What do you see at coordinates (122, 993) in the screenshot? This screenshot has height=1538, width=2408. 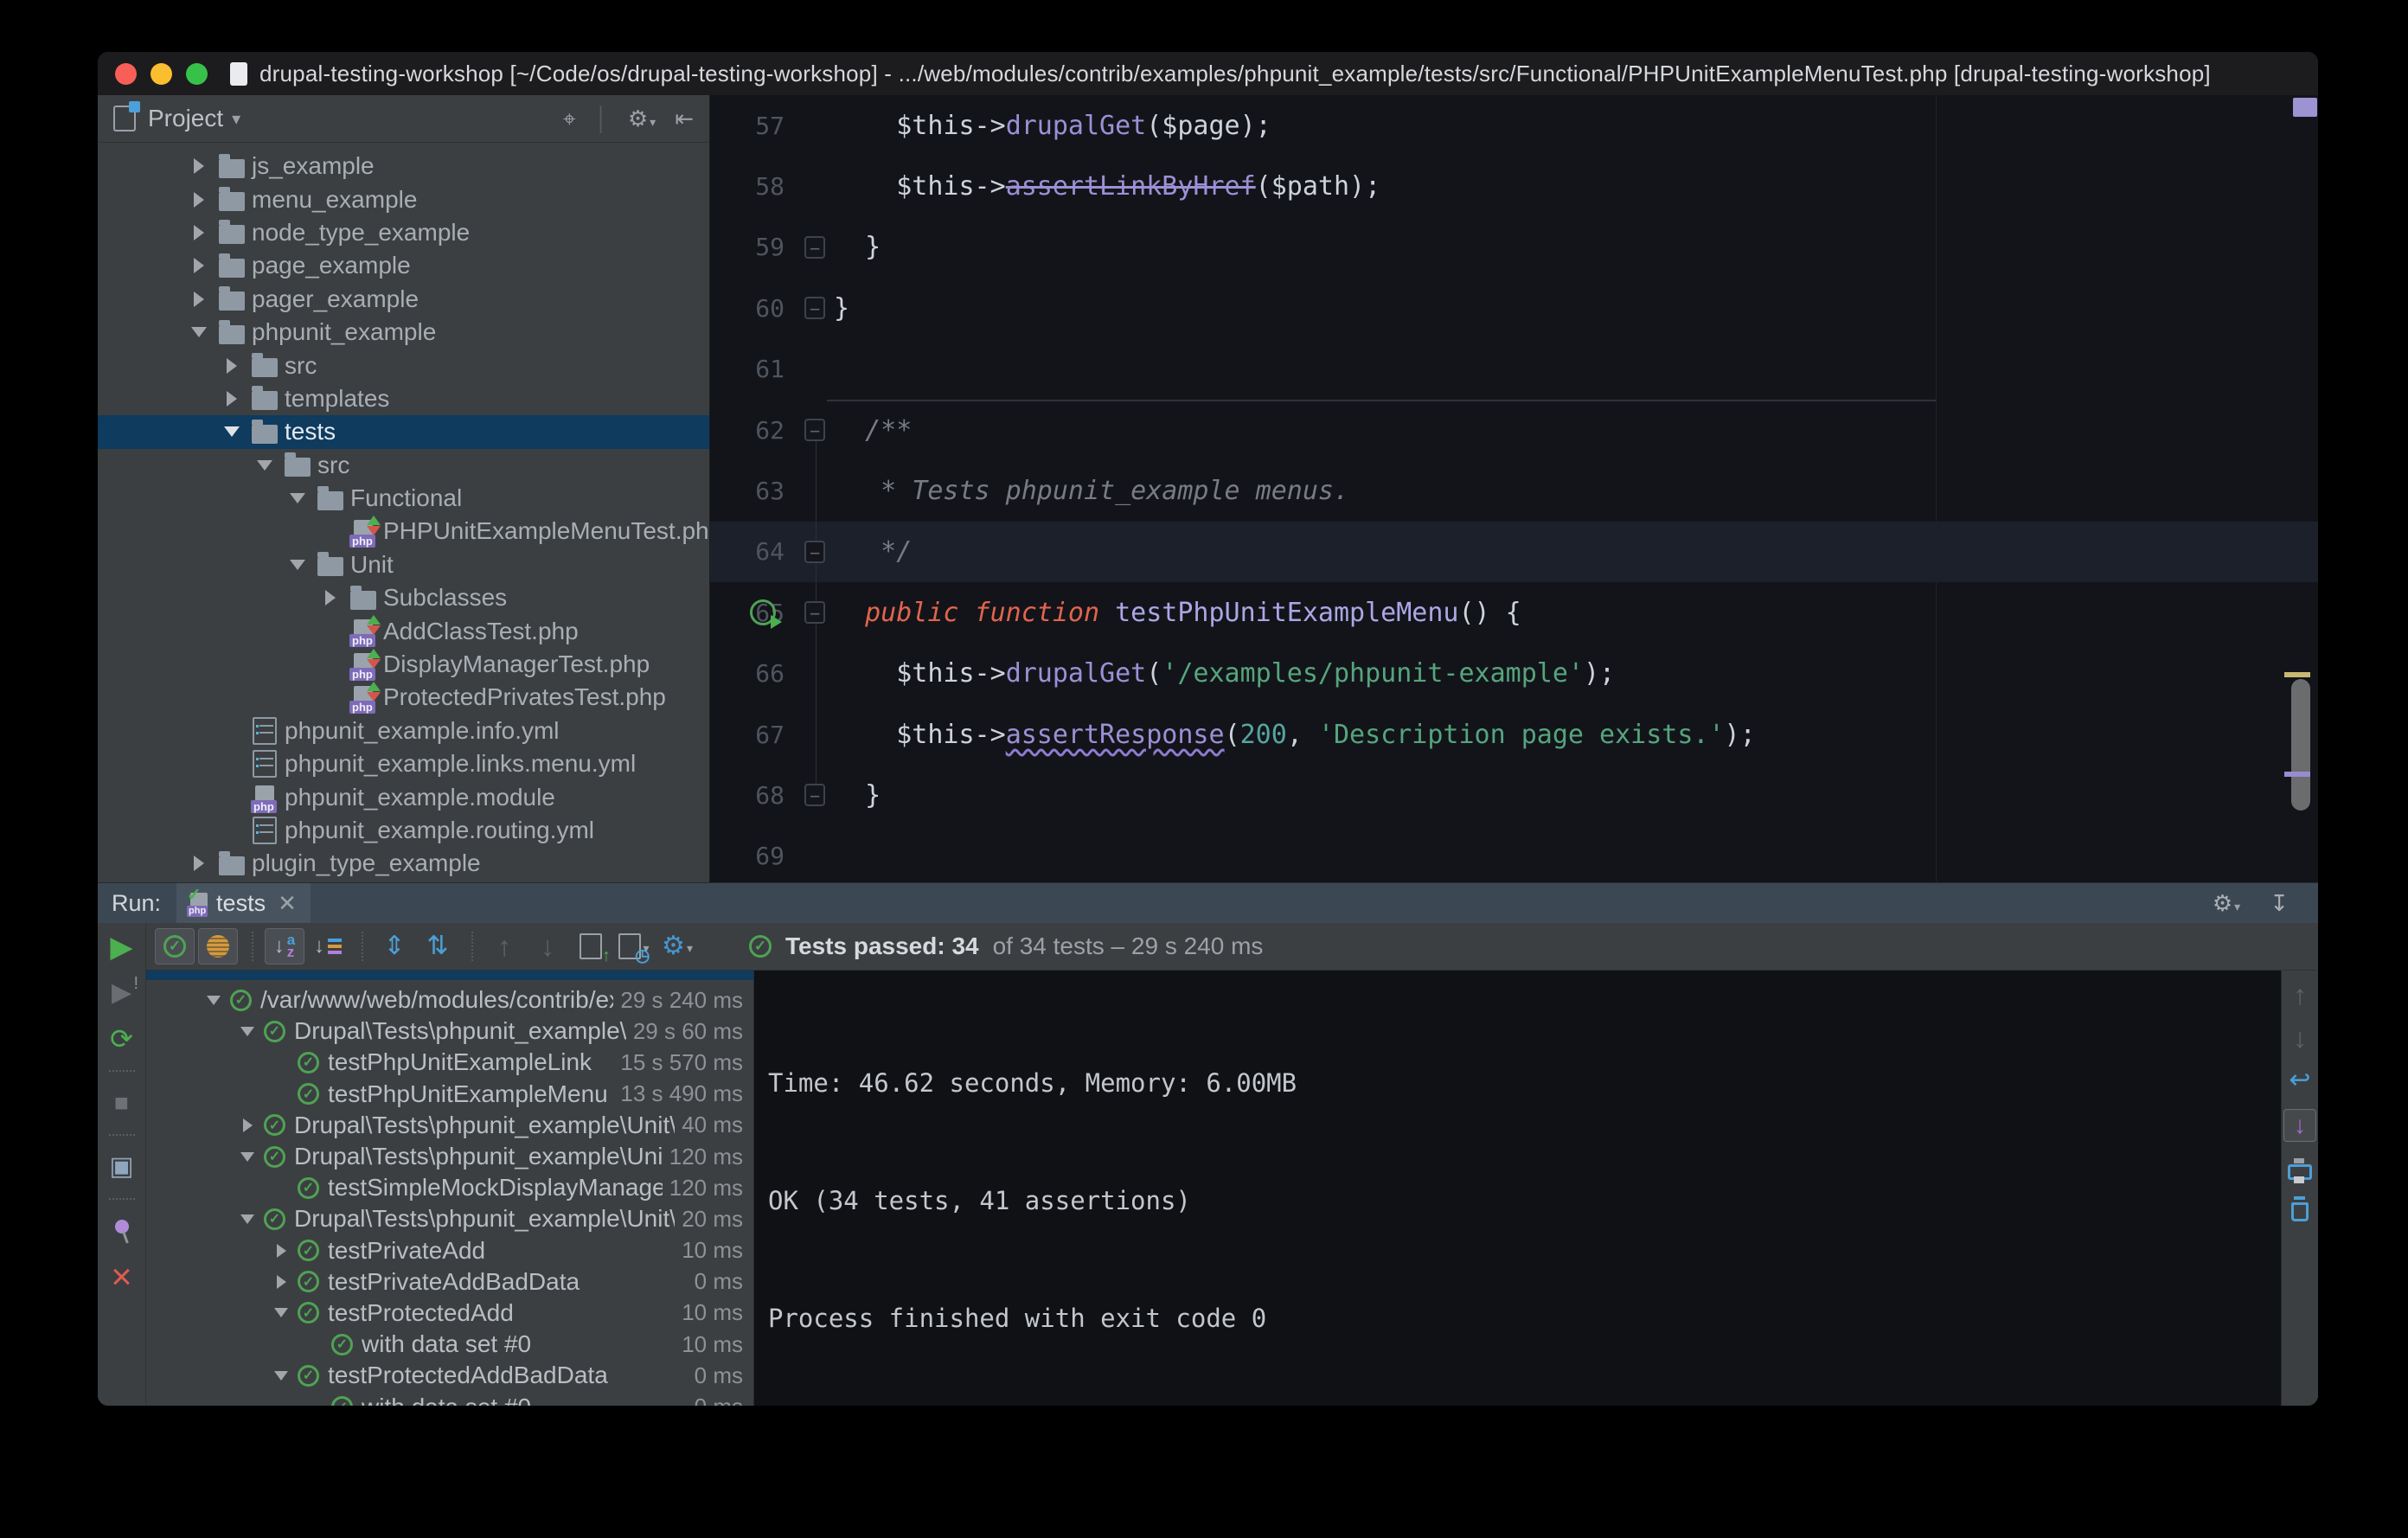 I see `rerun-failed-button: ▶!` at bounding box center [122, 993].